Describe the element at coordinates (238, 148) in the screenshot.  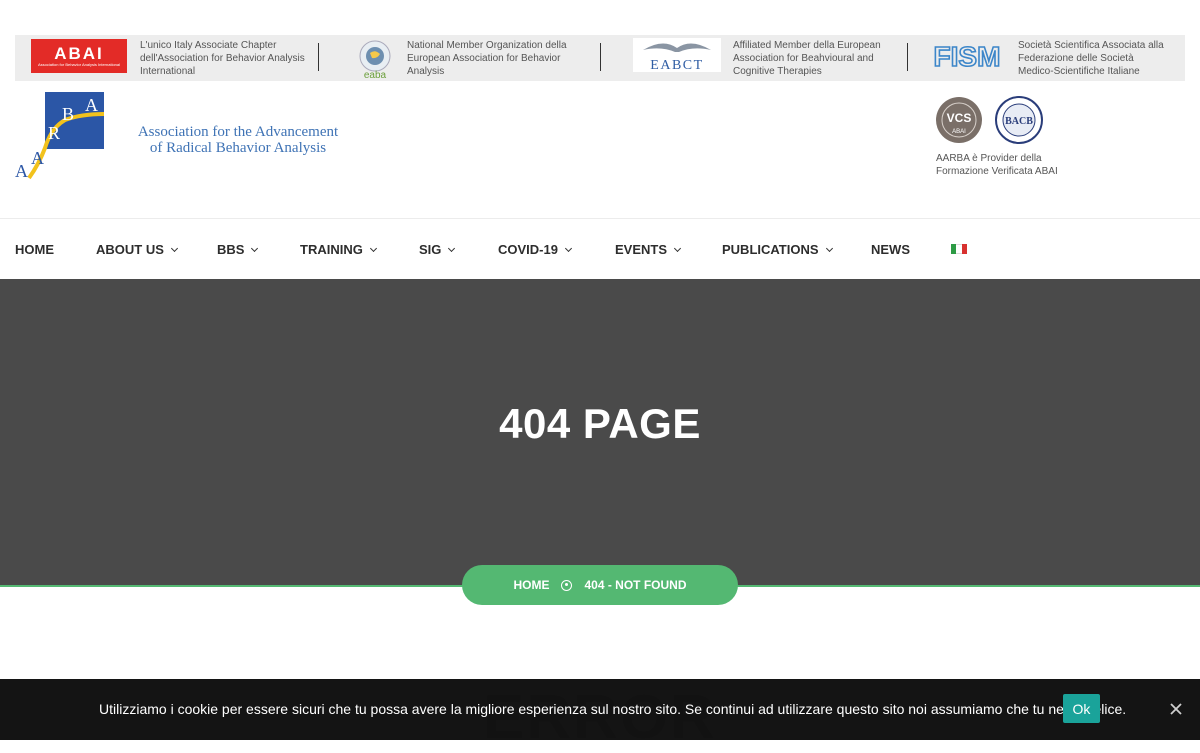
I see `site-name-line2: of Radical Behavior Analysis` at that location.